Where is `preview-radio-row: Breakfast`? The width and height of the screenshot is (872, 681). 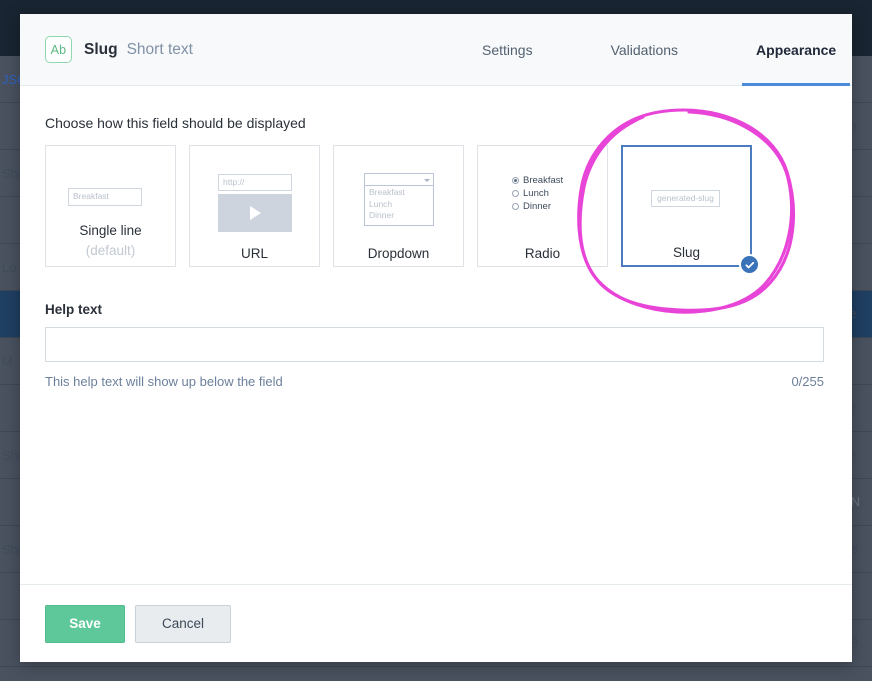 preview-radio-row: Breakfast is located at coordinates (559, 180).